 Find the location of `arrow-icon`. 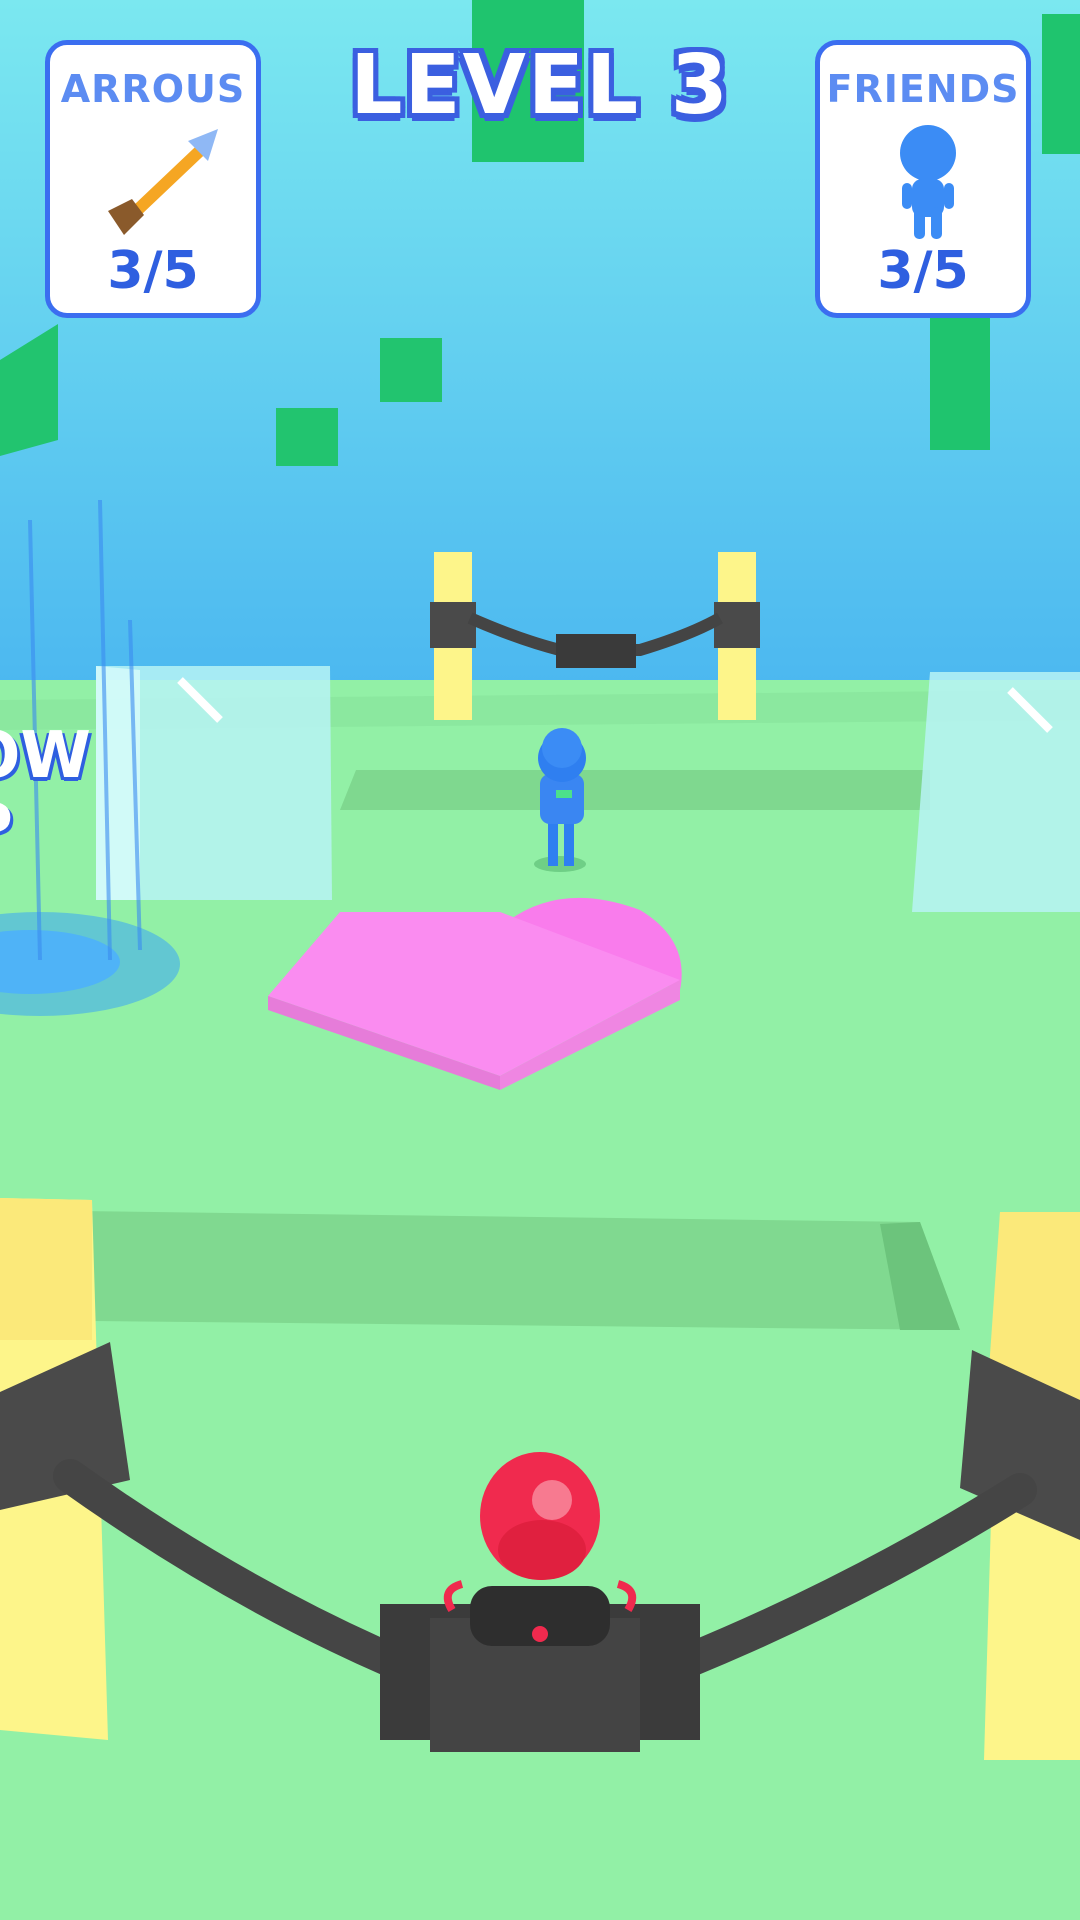

arrow-icon is located at coordinates (163, 182).